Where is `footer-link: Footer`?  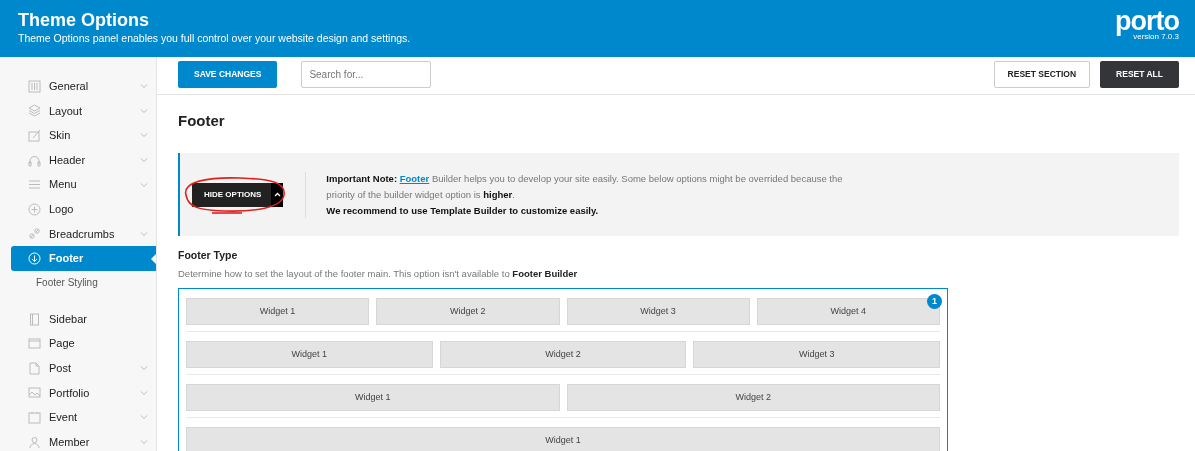 footer-link: Footer is located at coordinates (414, 178).